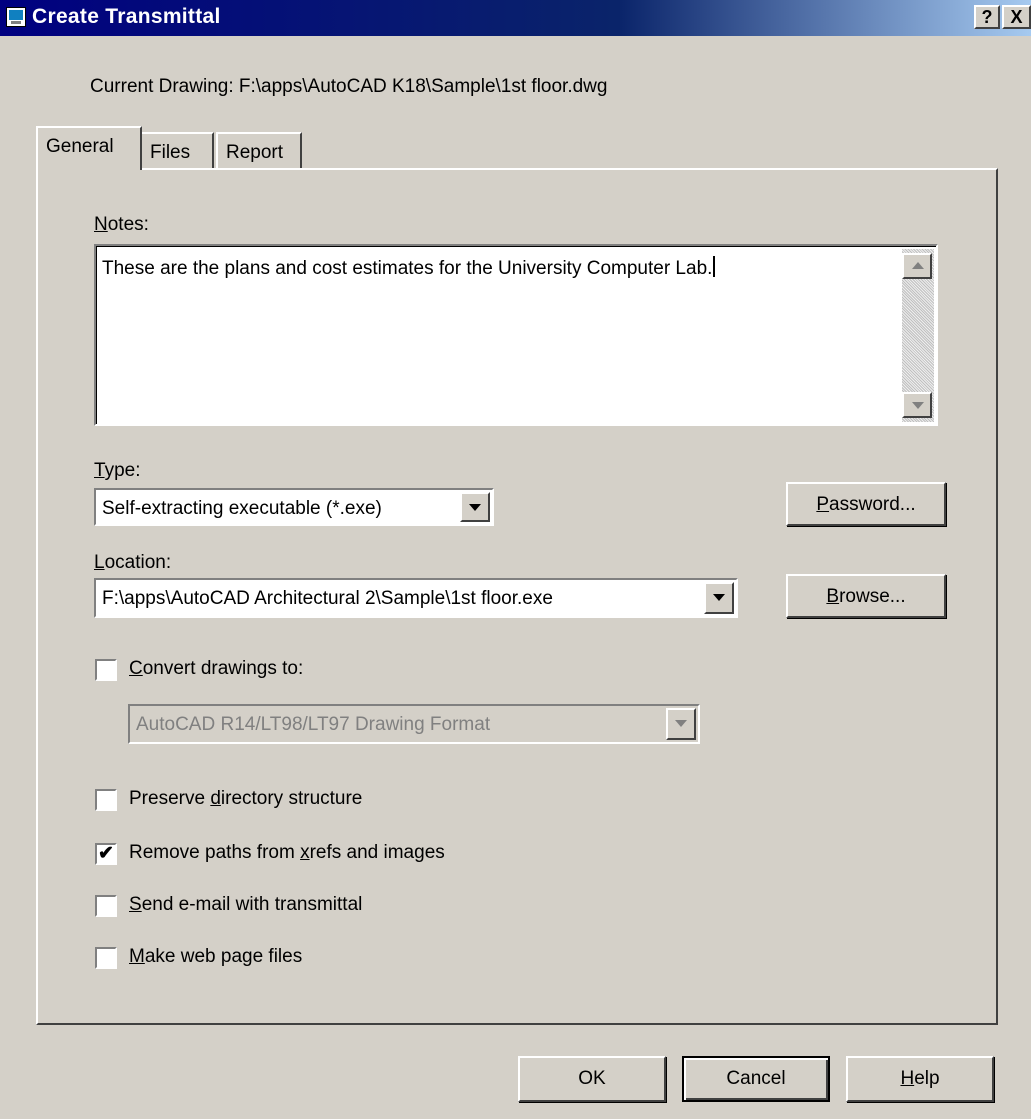  Describe the element at coordinates (133, 562) in the screenshot. I see `location-label: Location:` at that location.